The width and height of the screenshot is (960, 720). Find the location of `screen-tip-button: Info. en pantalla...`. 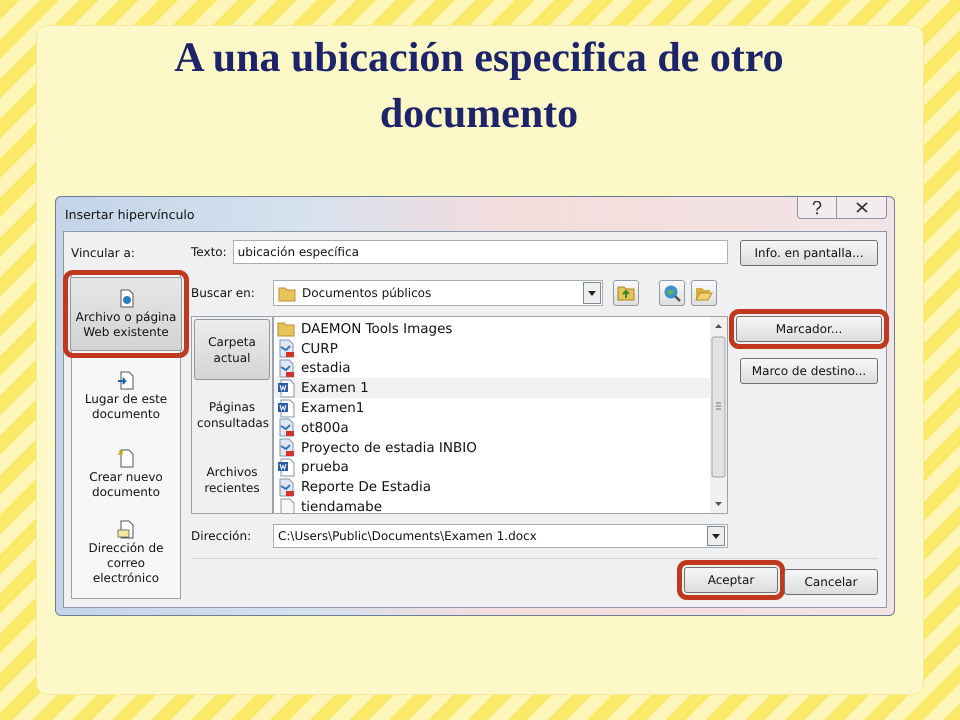

screen-tip-button: Info. en pantalla... is located at coordinates (809, 253).